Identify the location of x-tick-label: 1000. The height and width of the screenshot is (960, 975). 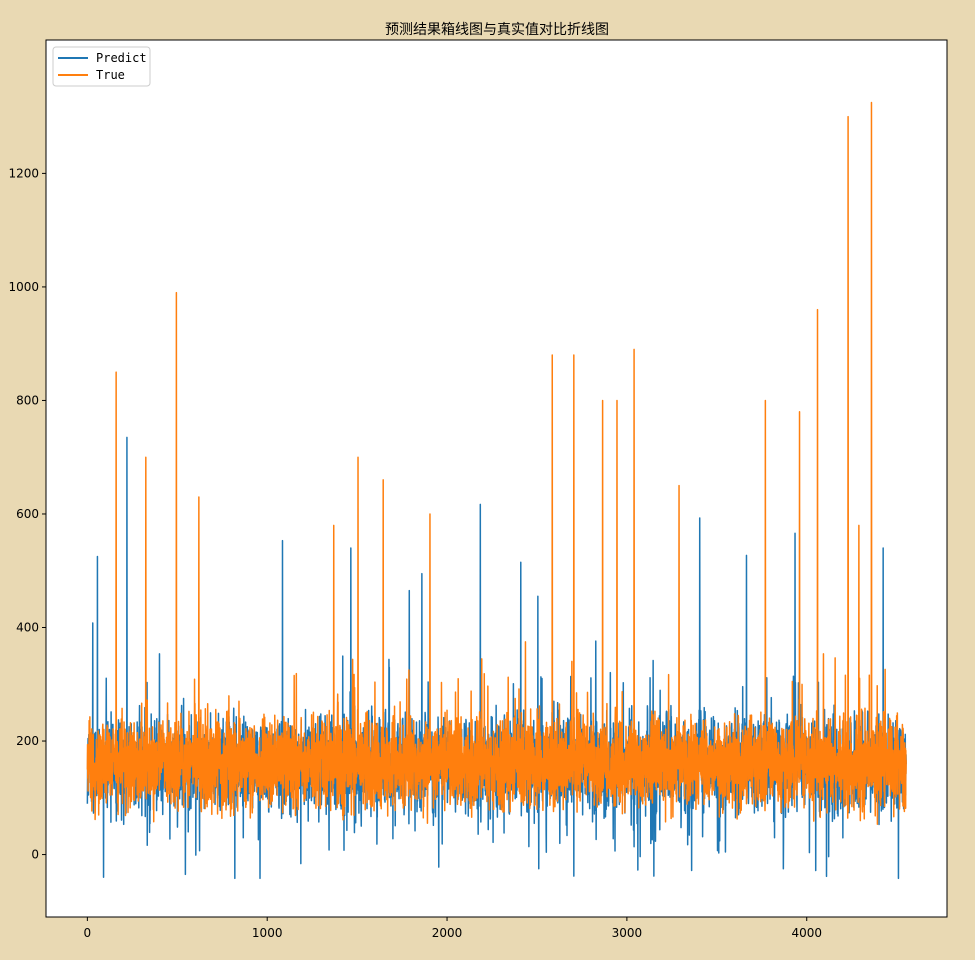
(267, 933).